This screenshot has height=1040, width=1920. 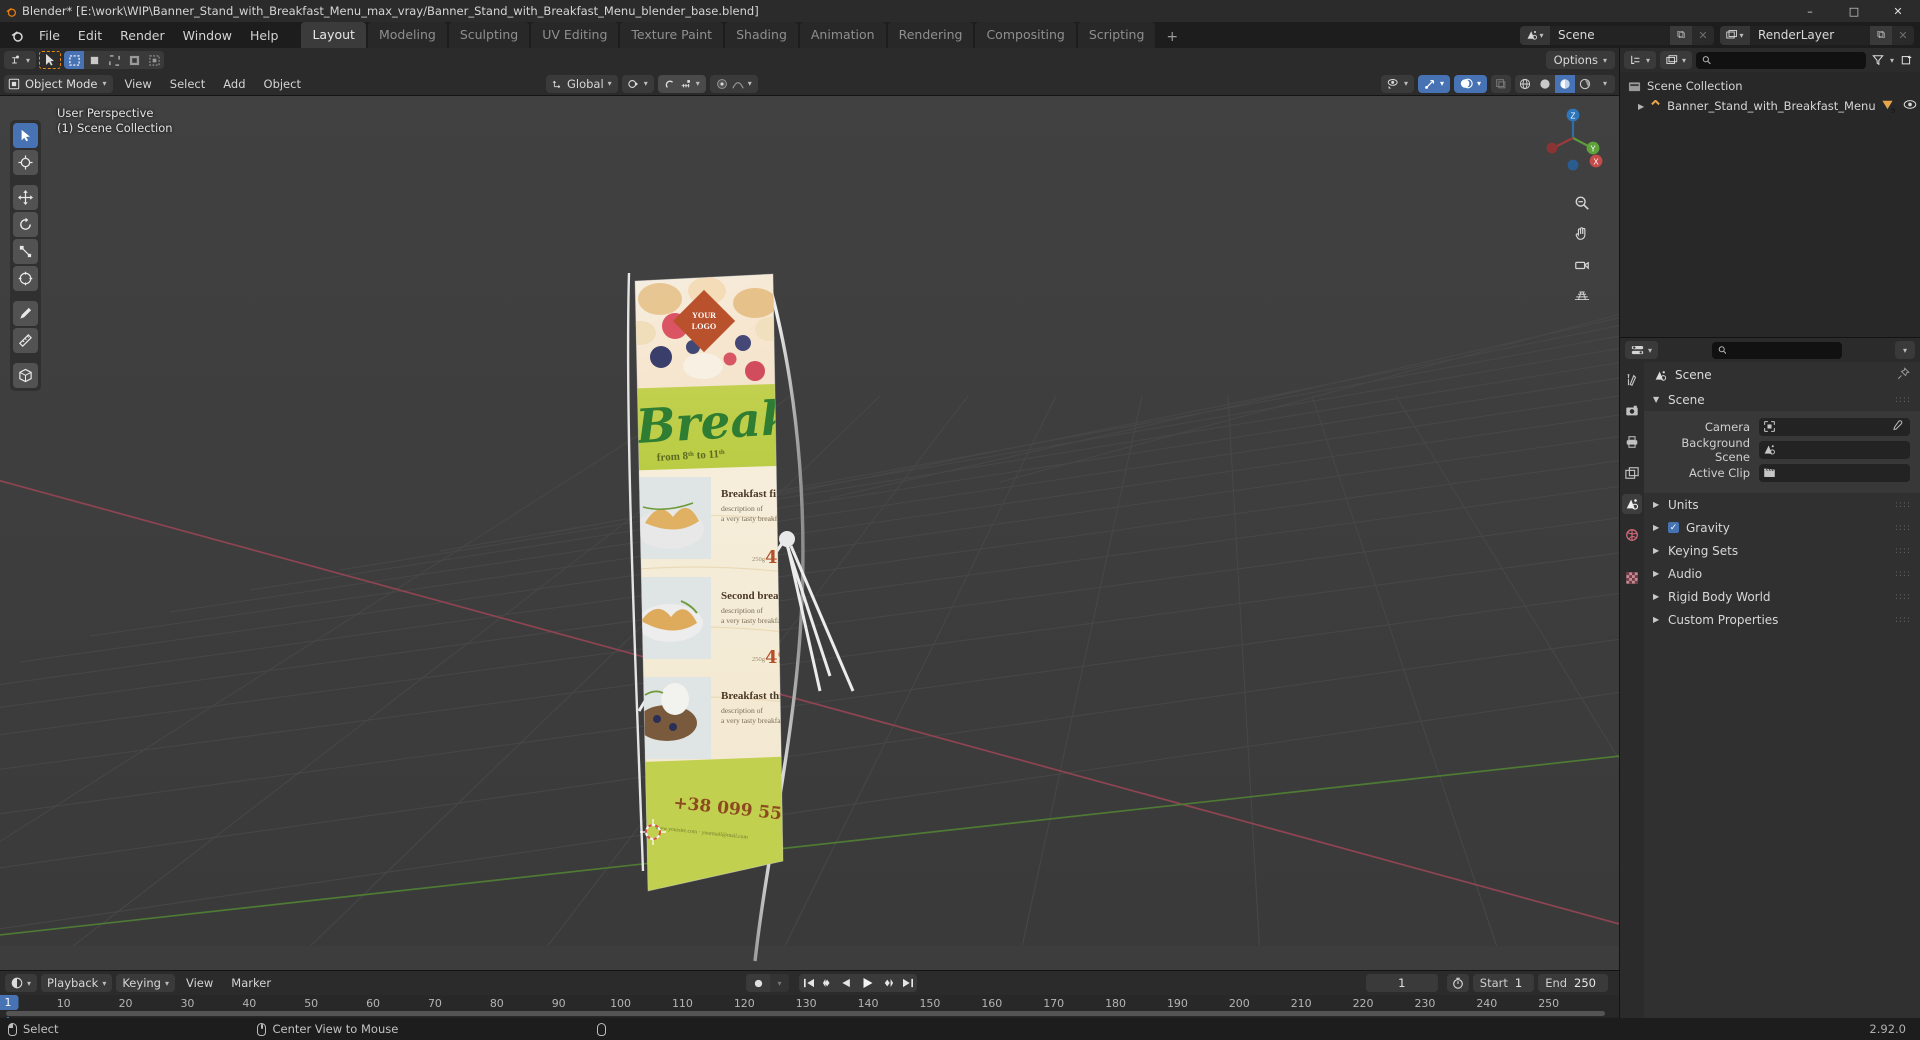 I want to click on tab-render-icon, so click(x=1632, y=411).